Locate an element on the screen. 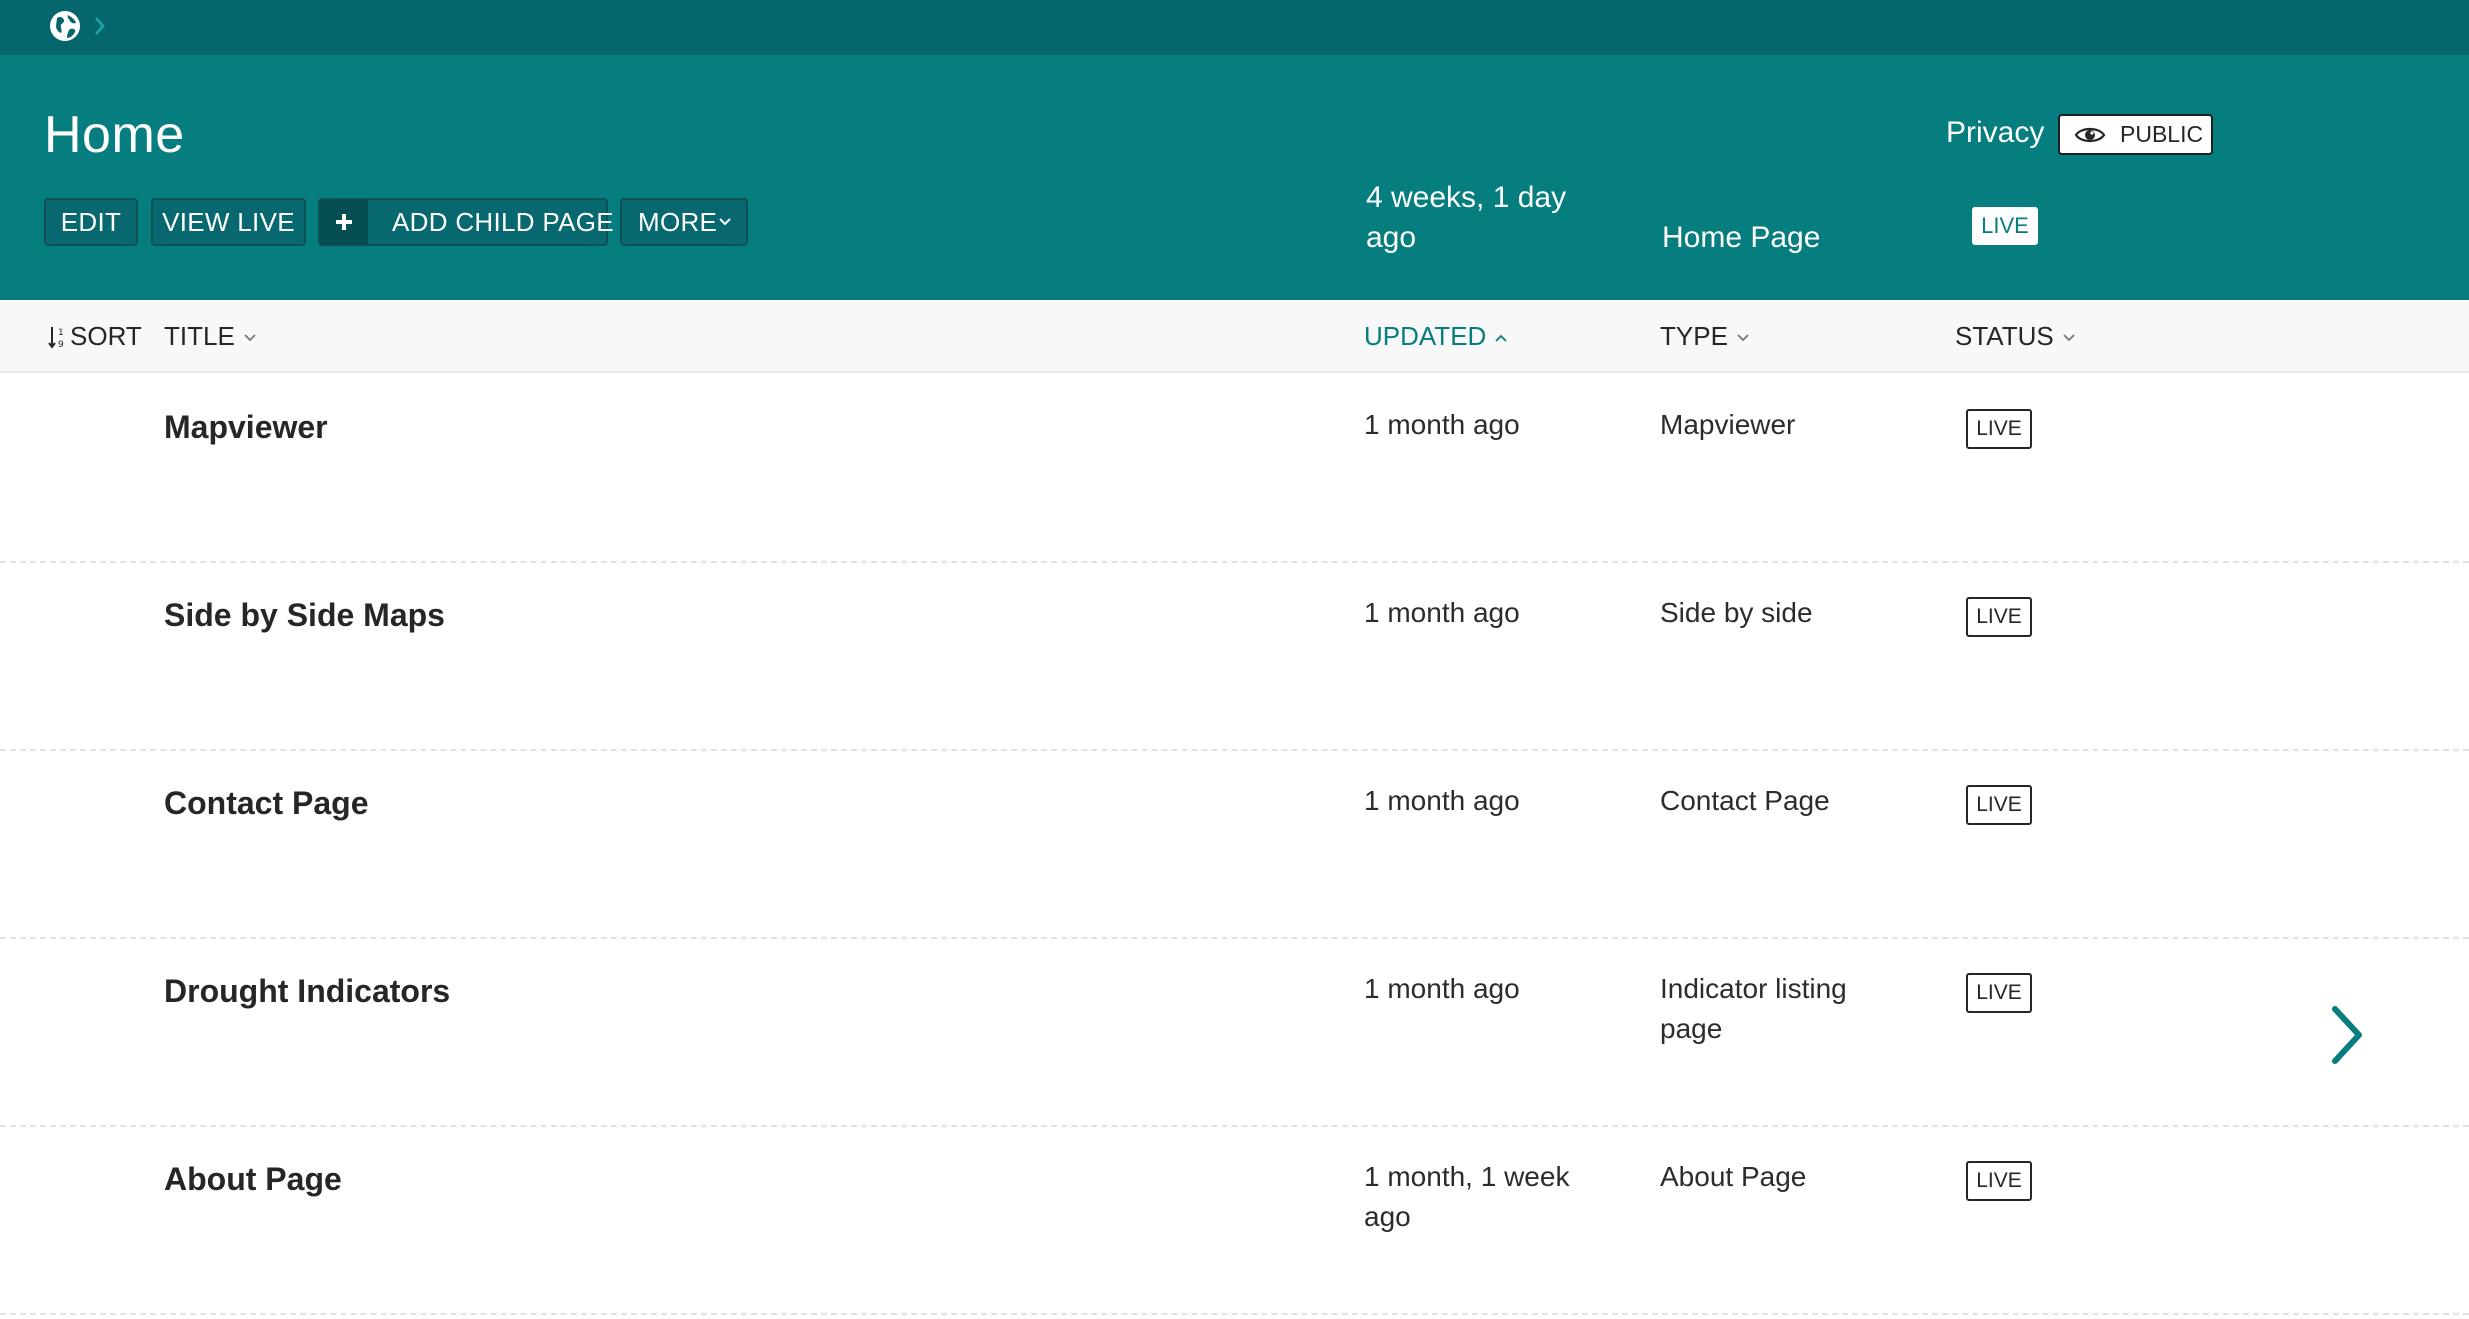 This screenshot has height=1319, width=2469. listing-header: 1 9 SORT TITLE UPDATED TYPE STATUS is located at coordinates (1234, 336).